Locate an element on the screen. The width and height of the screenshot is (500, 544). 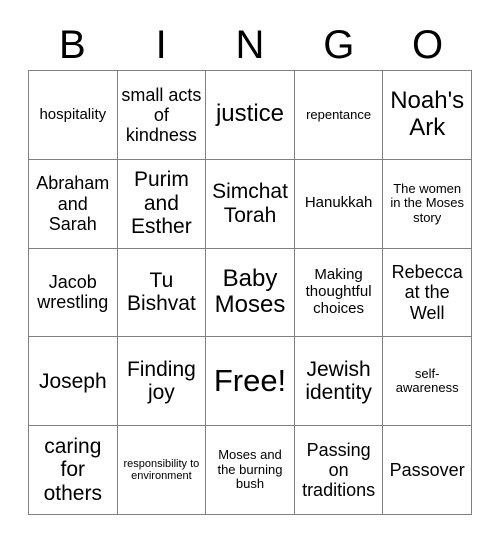
bingo-cell-r3-c4: Making thoughtful choices is located at coordinates (339, 293).